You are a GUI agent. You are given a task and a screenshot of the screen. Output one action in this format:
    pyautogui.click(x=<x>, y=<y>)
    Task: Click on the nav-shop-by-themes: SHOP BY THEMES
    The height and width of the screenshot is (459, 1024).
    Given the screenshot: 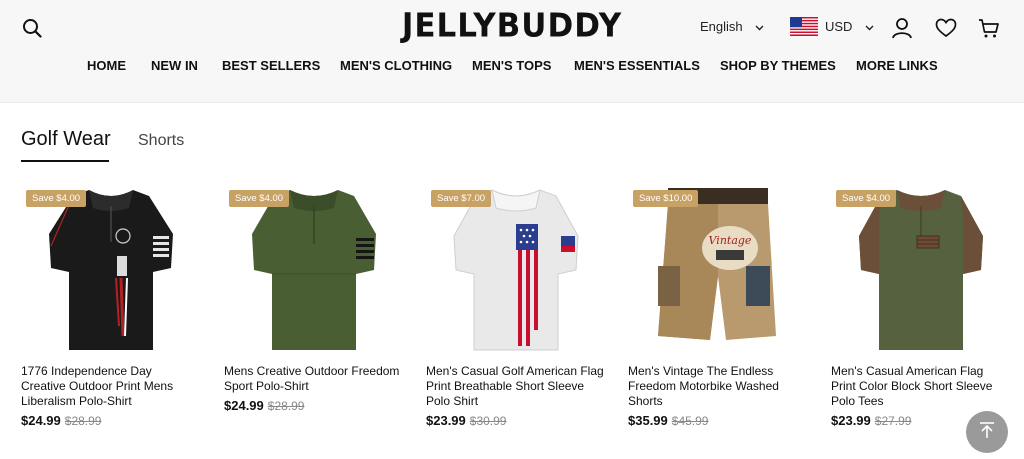 What is the action you would take?
    pyautogui.click(x=778, y=65)
    